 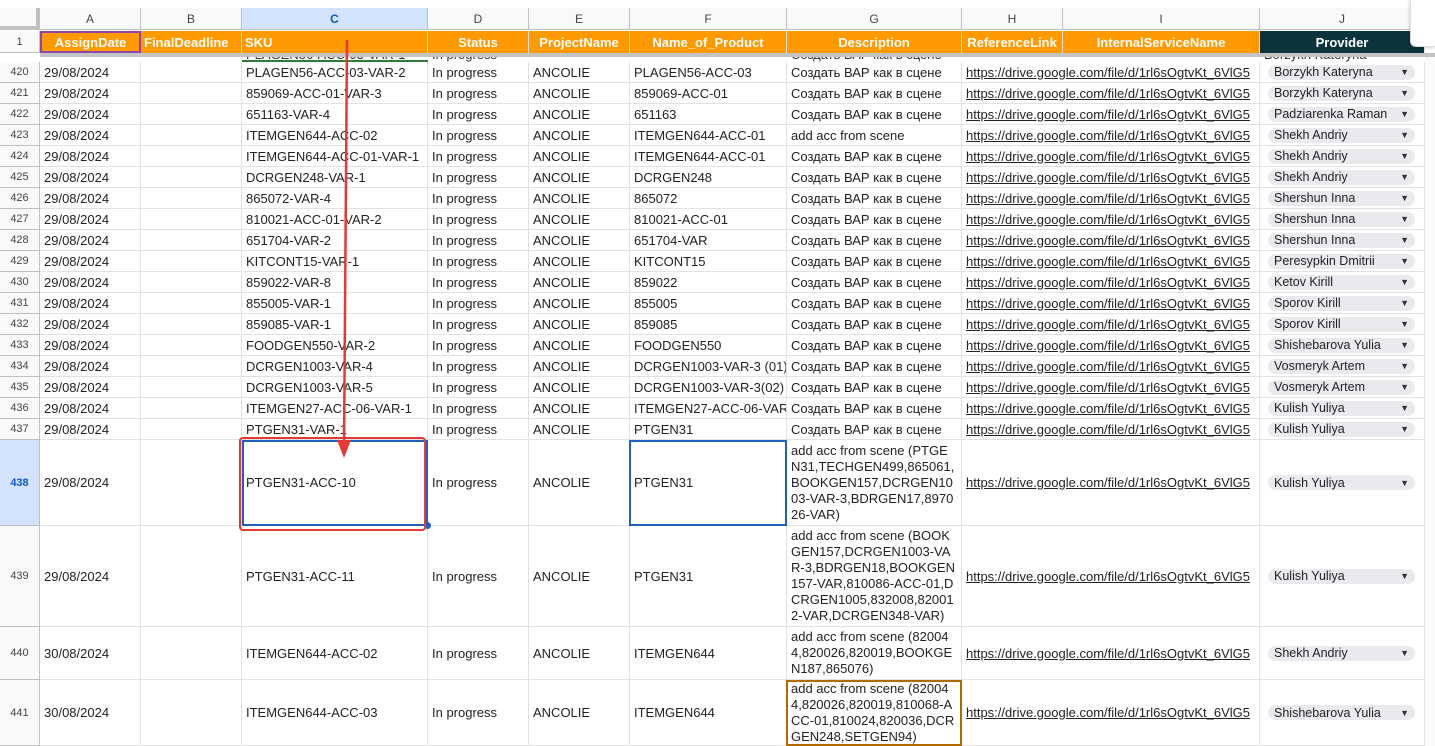 What do you see at coordinates (478, 19) in the screenshot?
I see `column-header-d: D` at bounding box center [478, 19].